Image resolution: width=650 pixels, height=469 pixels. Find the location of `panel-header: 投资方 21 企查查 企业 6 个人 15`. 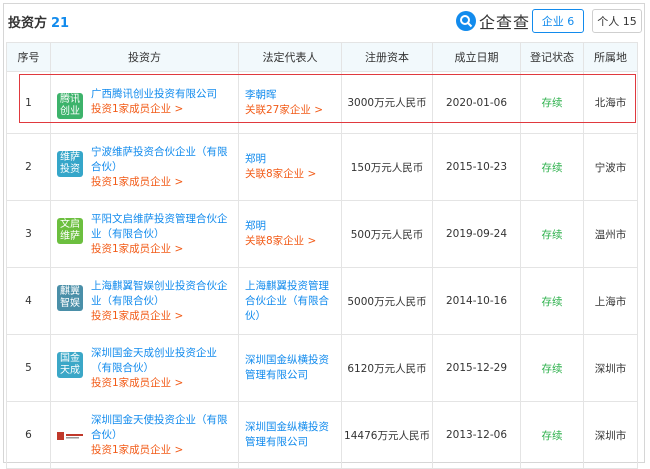

panel-header: 投资方 21 企查查 企业 6 个人 15 is located at coordinates (324, 21).